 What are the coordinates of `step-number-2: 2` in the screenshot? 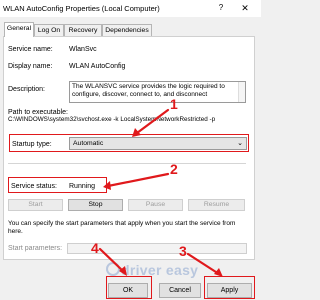 It's located at (174, 169).